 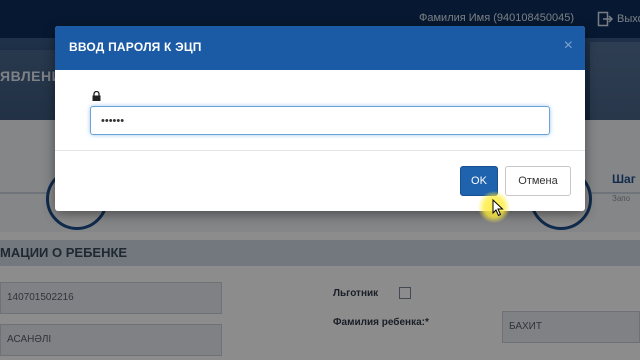 I want to click on cancel-button: Отмена, so click(x=538, y=181).